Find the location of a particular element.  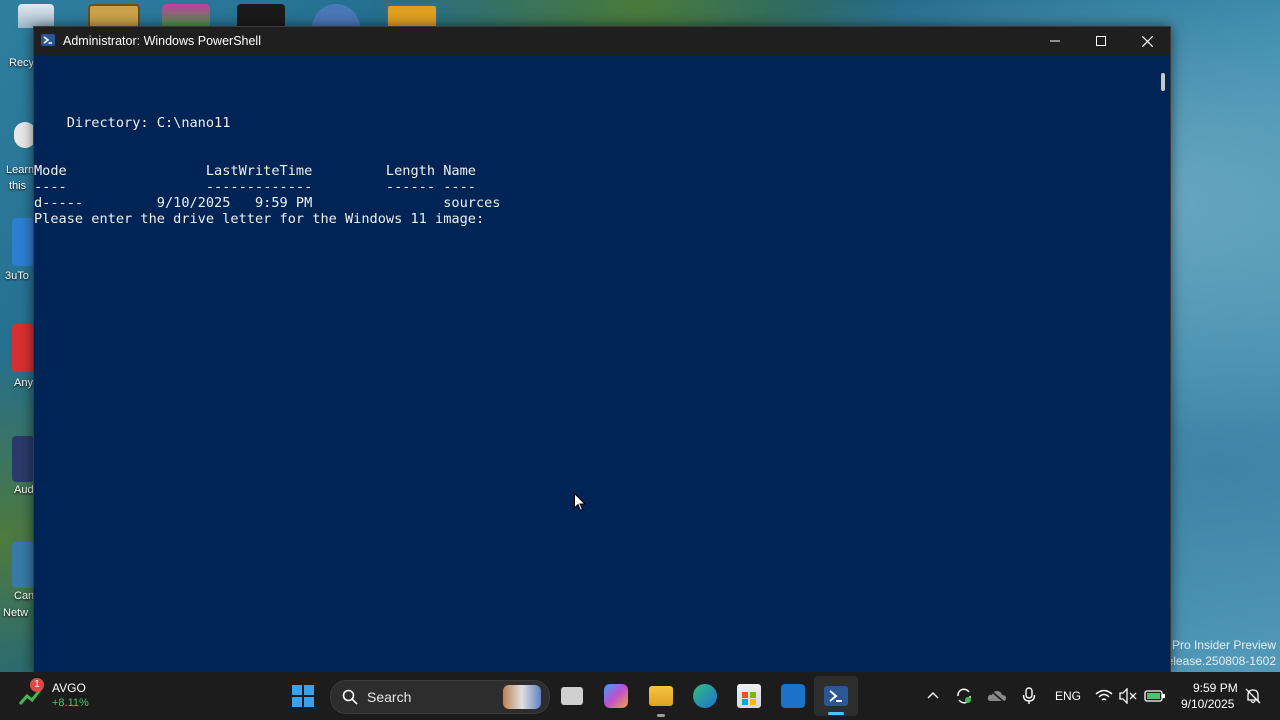

close-button is located at coordinates (1147, 41).